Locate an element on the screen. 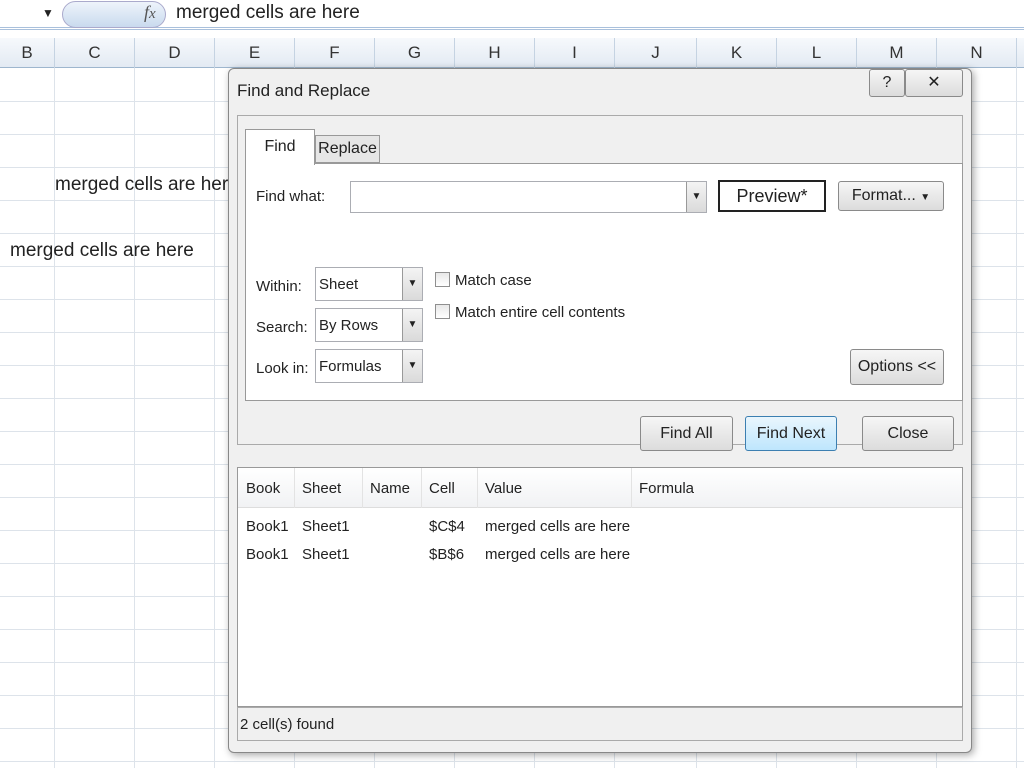 The height and width of the screenshot is (768, 1024). column-header-H: H is located at coordinates (495, 53).